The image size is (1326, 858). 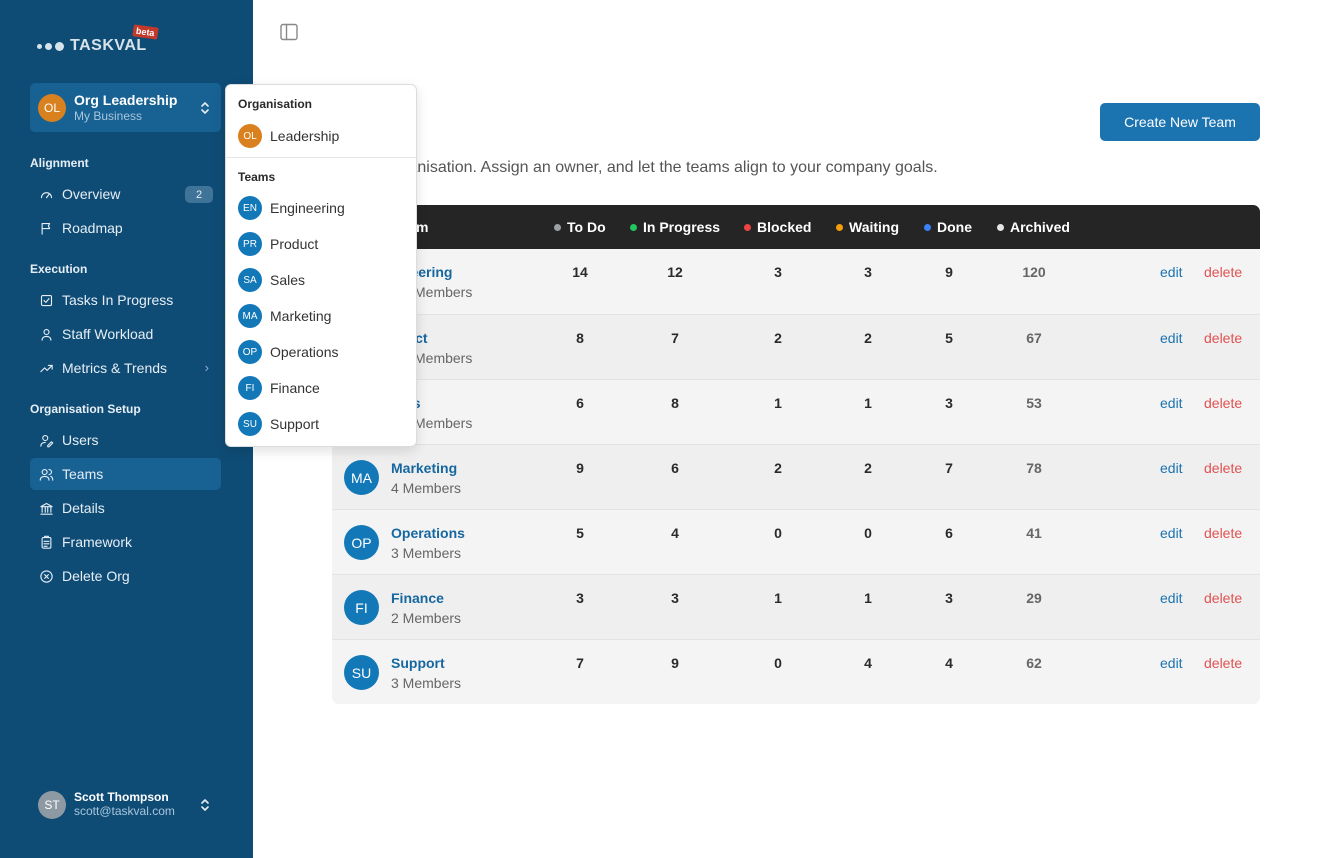 What do you see at coordinates (250, 244) in the screenshot?
I see `team-avatar: PR` at bounding box center [250, 244].